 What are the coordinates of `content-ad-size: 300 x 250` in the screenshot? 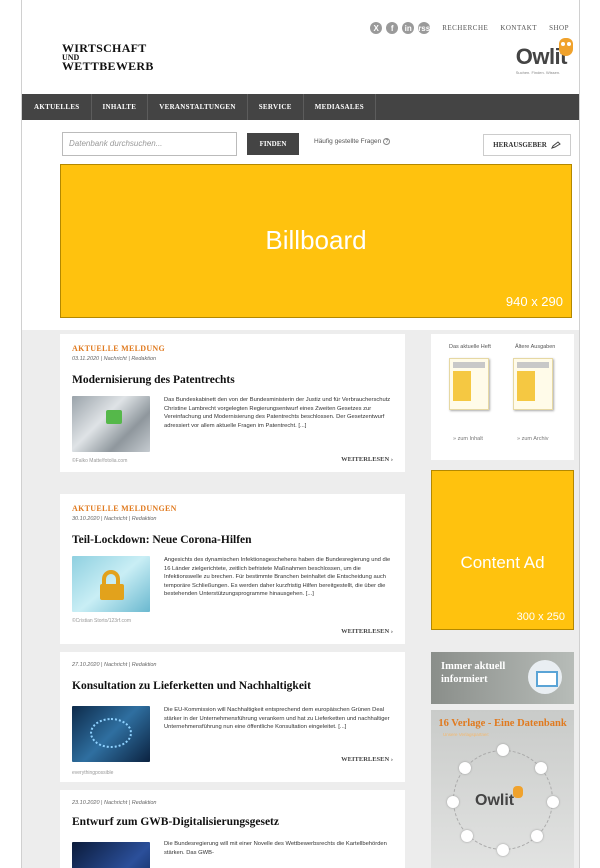 It's located at (540, 617).